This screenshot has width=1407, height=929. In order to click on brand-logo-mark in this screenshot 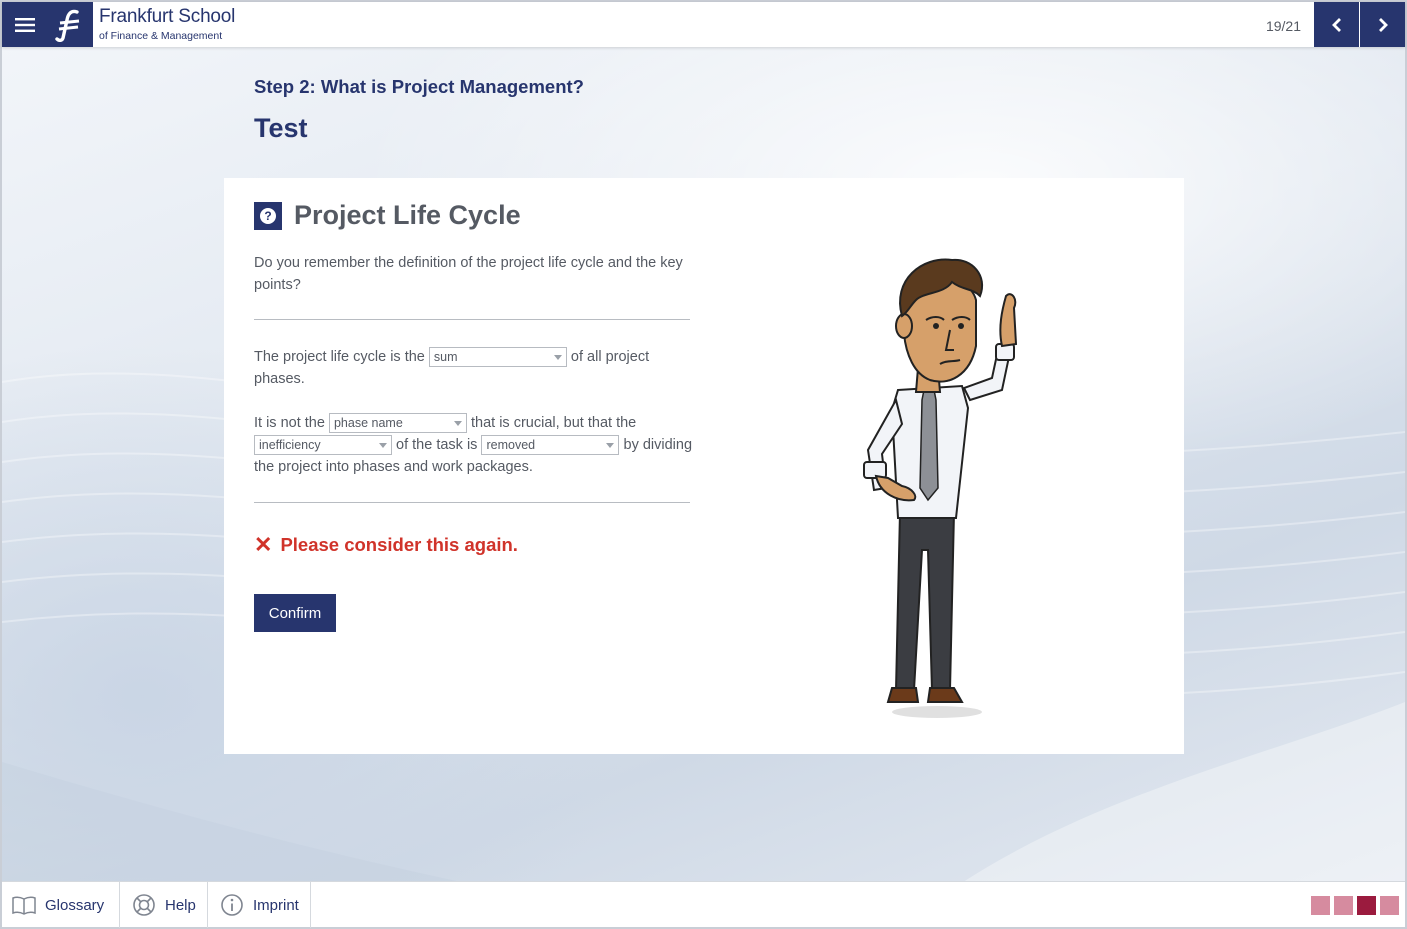, I will do `click(70, 24)`.